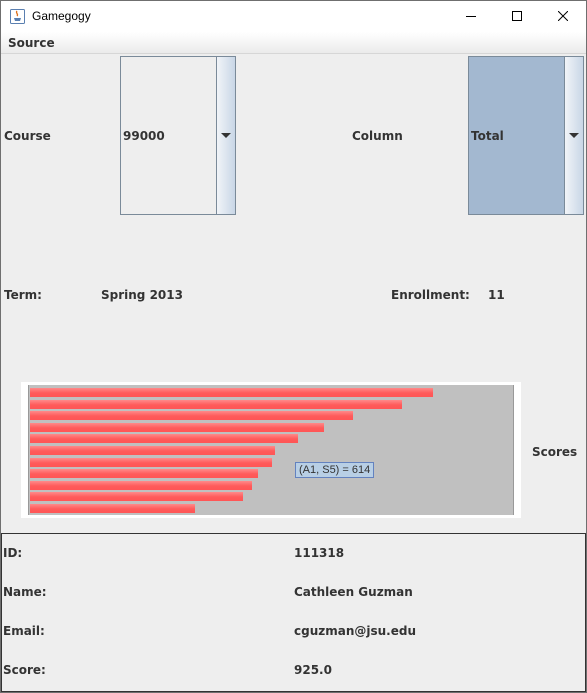 The height and width of the screenshot is (693, 587). What do you see at coordinates (142, 295) in the screenshot?
I see `term-value: Spring 2013` at bounding box center [142, 295].